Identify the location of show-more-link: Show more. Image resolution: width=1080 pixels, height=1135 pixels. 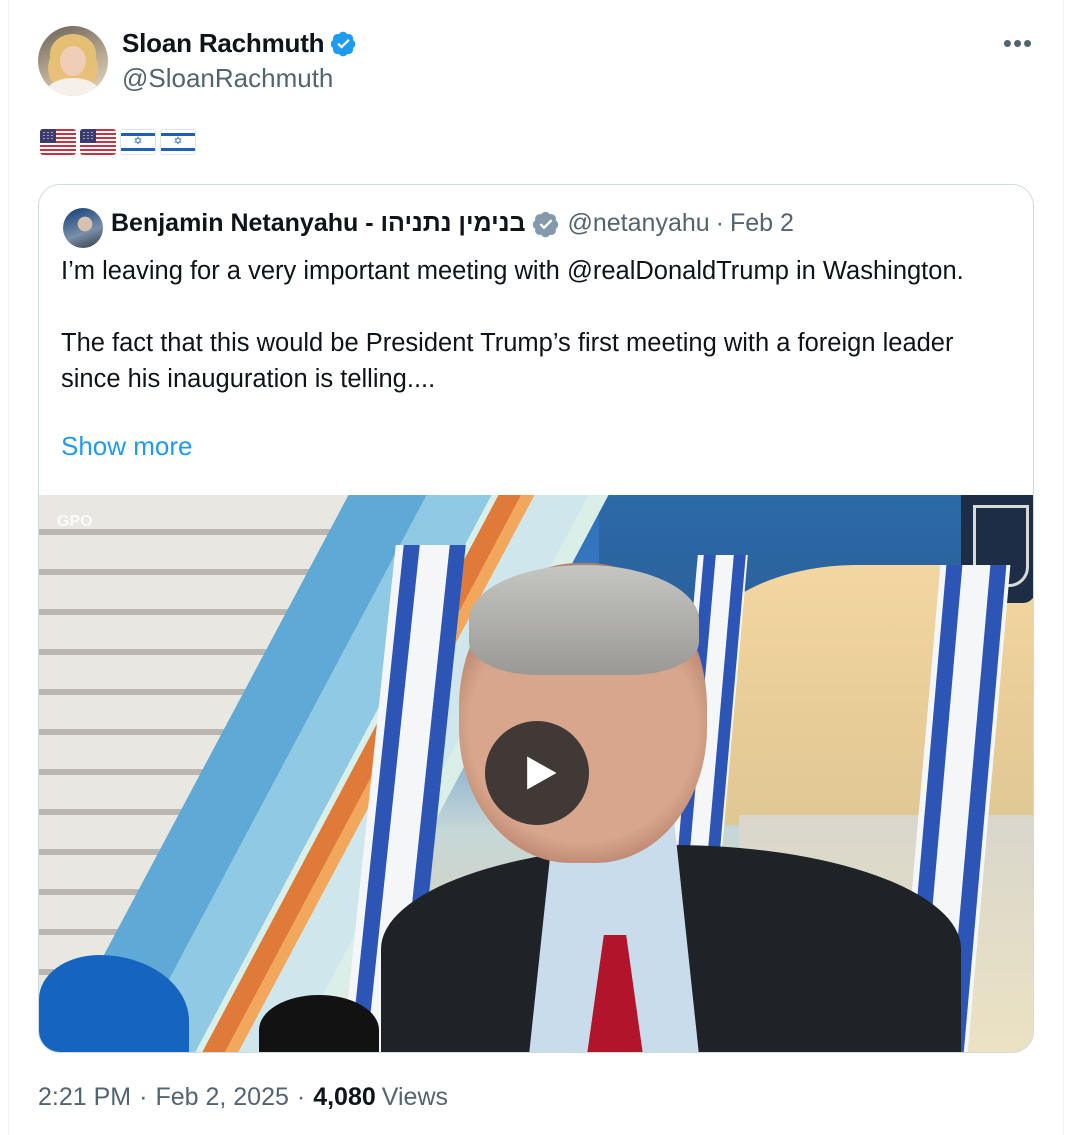
(127, 446).